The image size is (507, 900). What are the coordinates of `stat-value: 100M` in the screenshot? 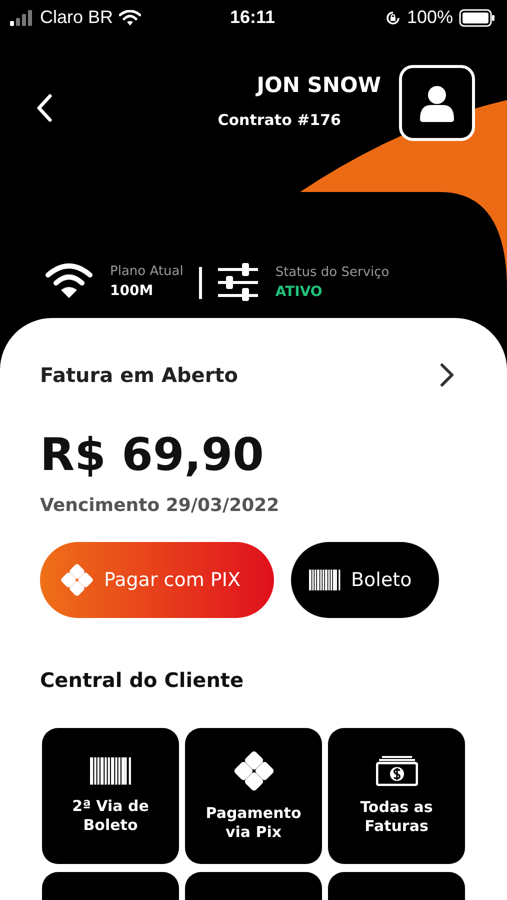 It's located at (132, 290).